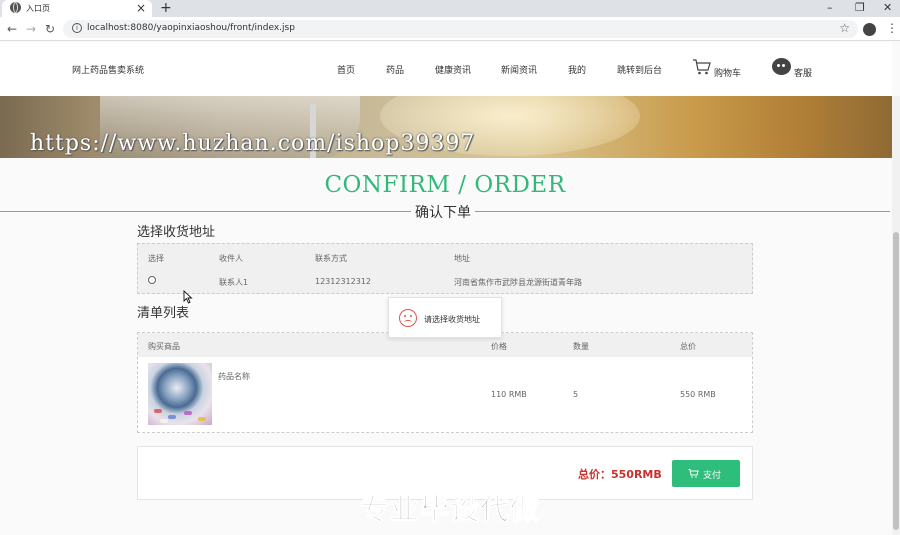  Describe the element at coordinates (38, 8) in the screenshot. I see `tab-title: 入口页` at that location.